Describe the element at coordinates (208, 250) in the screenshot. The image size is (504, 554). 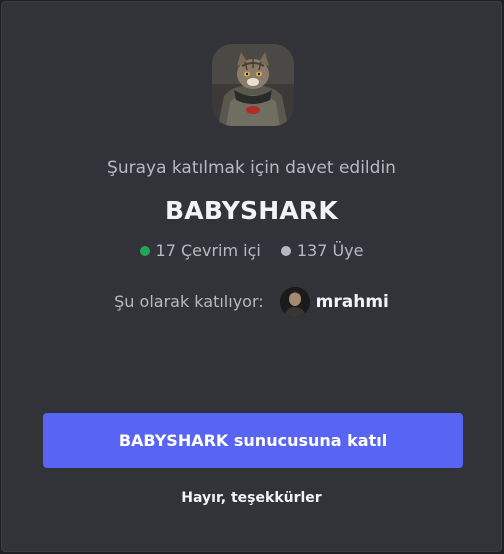
I see `online-count-label: 17 Çevrim içi` at that location.